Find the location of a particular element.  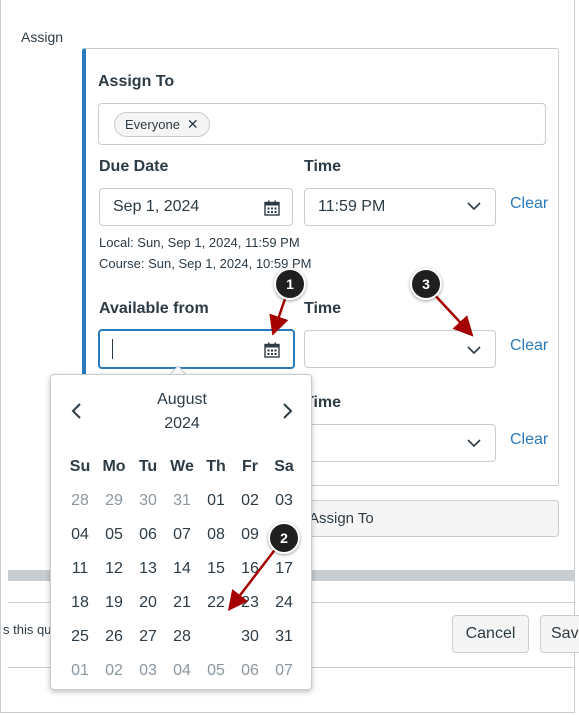

callout-badge-2: 2 is located at coordinates (284, 538).